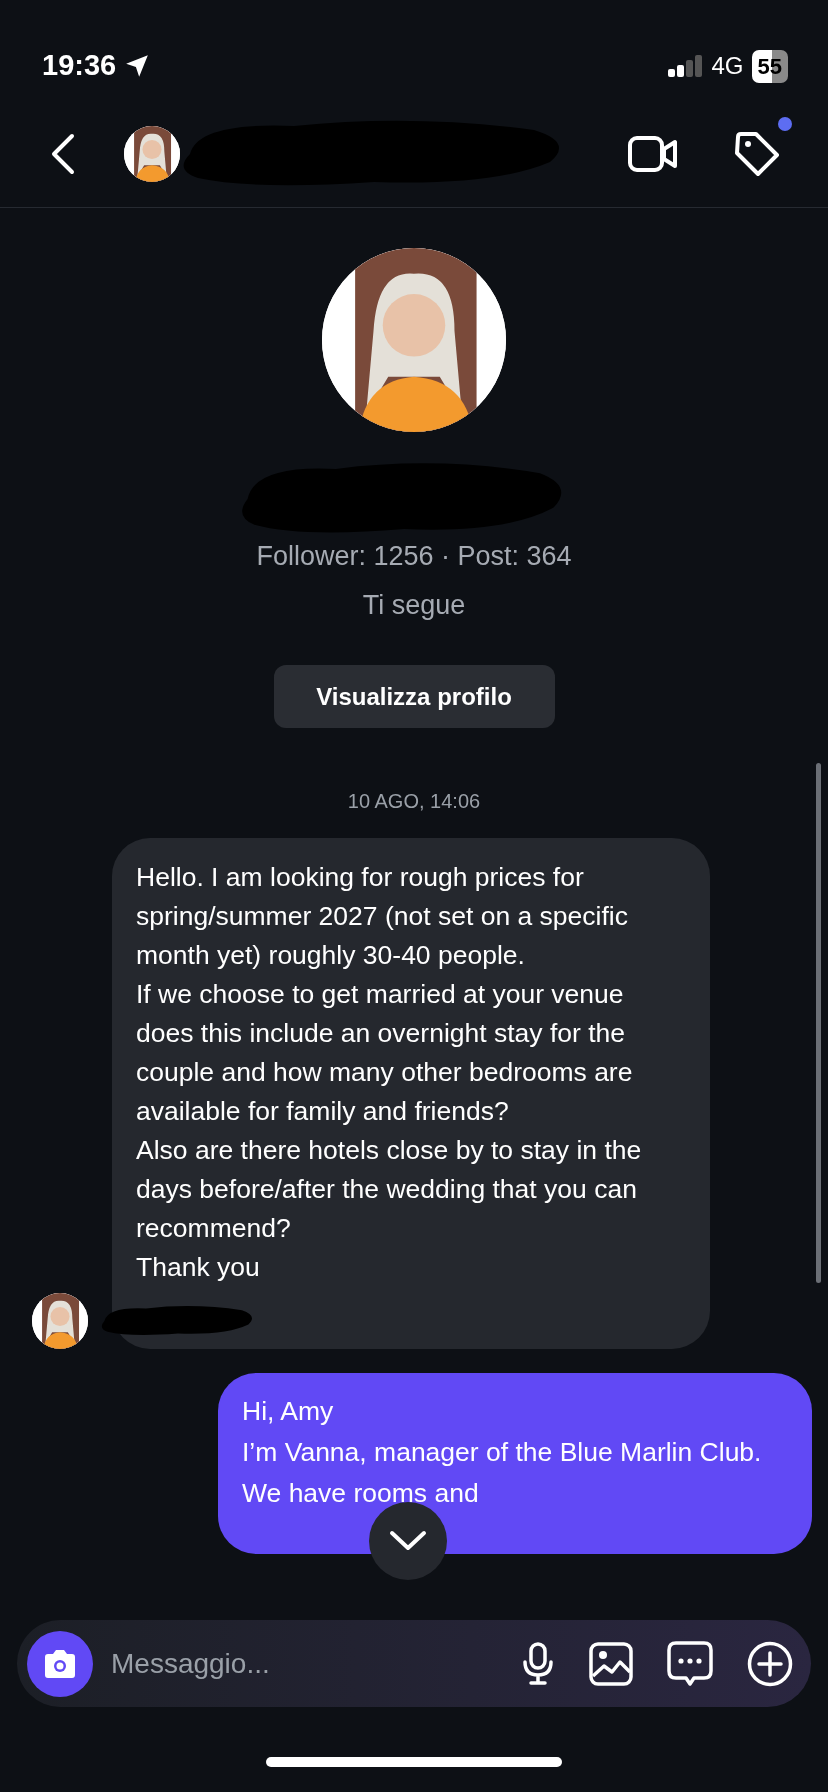 The image size is (828, 1792). Describe the element at coordinates (414, 605) in the screenshot. I see `follow-status: Ti segue` at that location.